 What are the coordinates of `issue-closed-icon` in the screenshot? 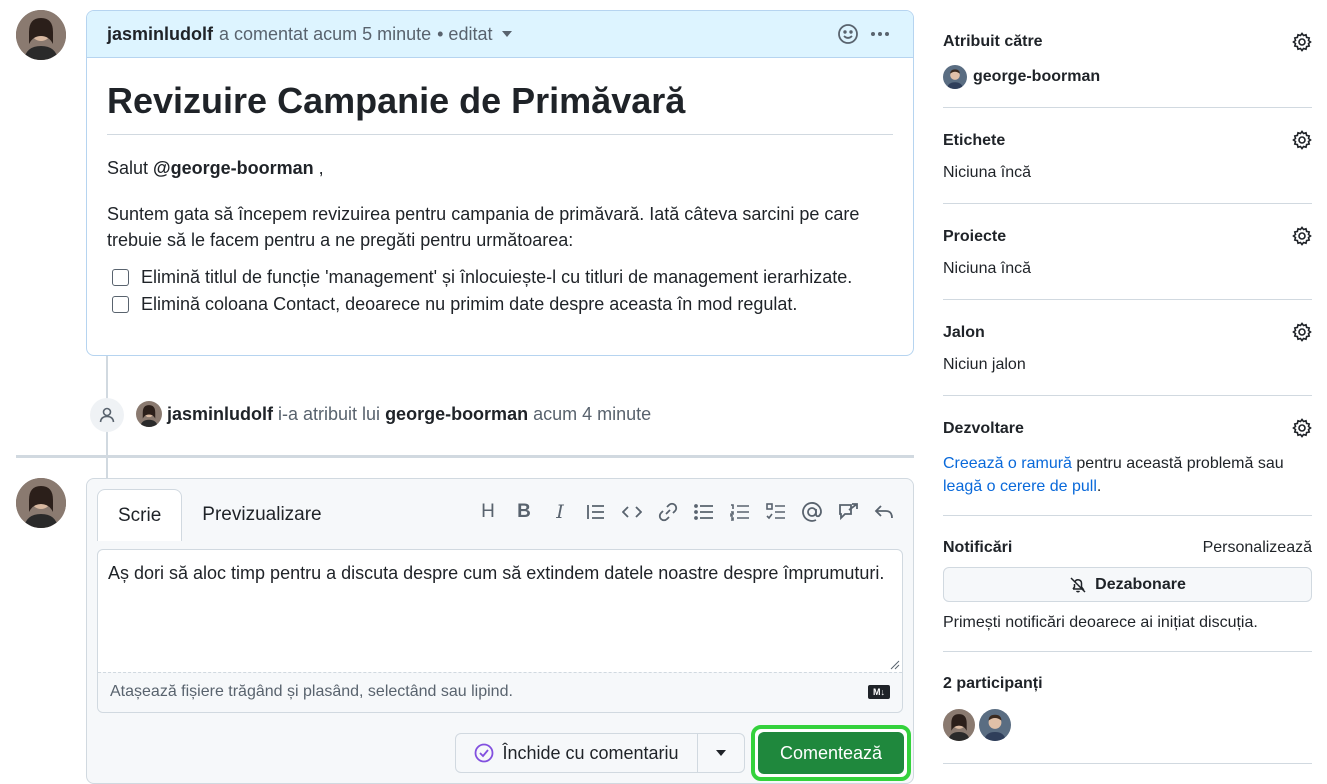 It's located at (484, 753).